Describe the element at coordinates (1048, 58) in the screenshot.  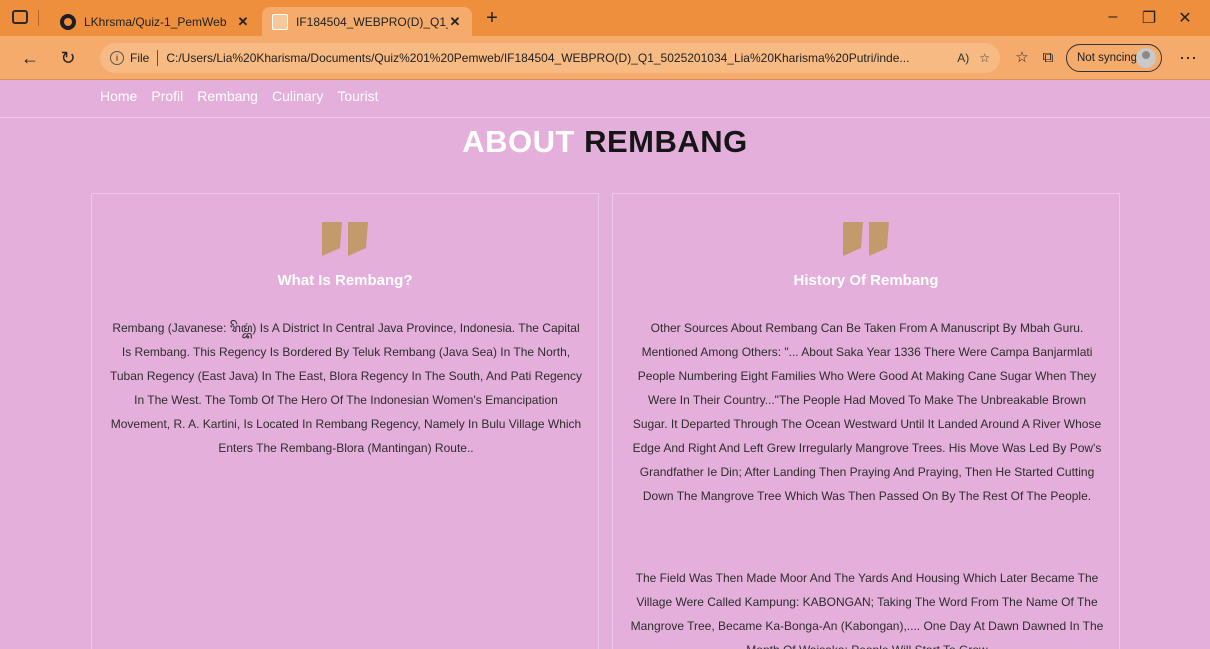
I see `collections-icon: ⧉` at that location.